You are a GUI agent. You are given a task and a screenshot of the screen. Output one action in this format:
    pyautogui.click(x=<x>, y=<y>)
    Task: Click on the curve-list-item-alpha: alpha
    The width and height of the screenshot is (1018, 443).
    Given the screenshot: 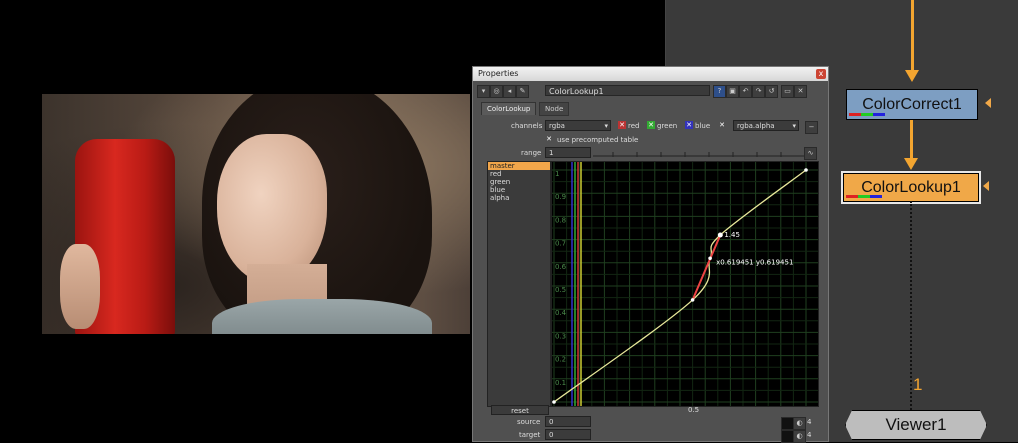 What is the action you would take?
    pyautogui.click(x=519, y=198)
    